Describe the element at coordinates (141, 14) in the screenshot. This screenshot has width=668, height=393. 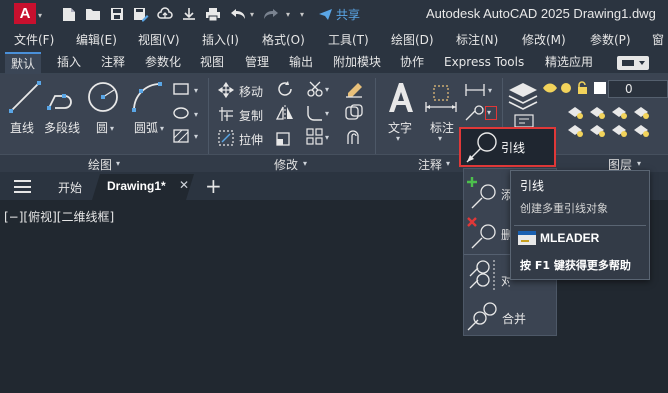
I see `save-as-icon` at that location.